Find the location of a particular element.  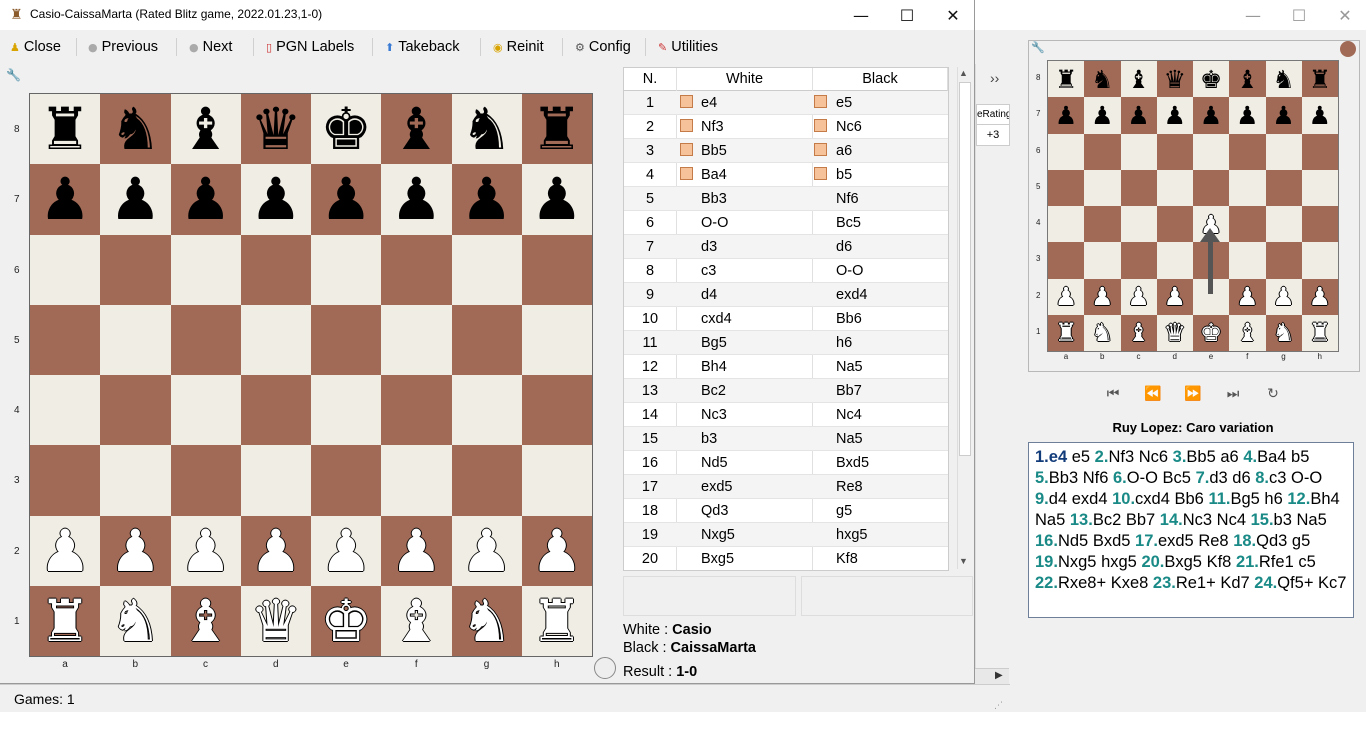

square-a7: ♟ is located at coordinates (65, 199).